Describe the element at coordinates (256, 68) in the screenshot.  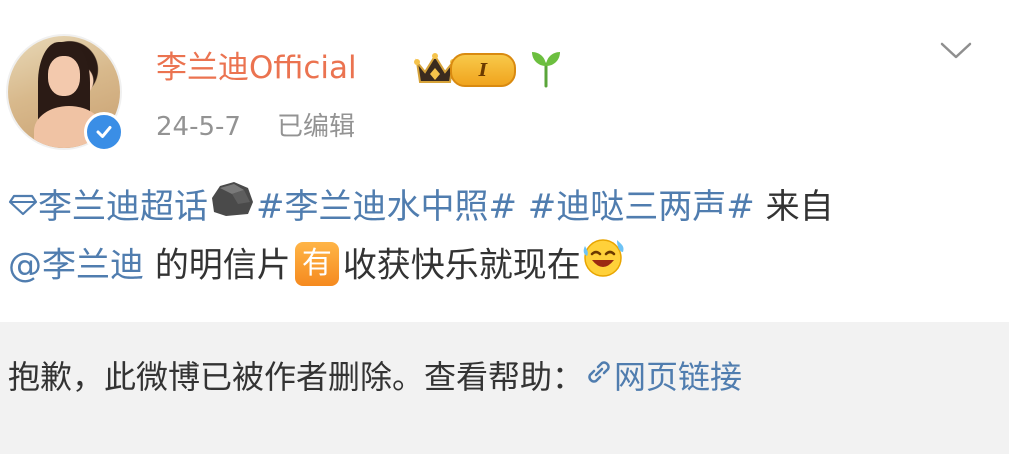
I see `author-name: 李兰迪Official` at that location.